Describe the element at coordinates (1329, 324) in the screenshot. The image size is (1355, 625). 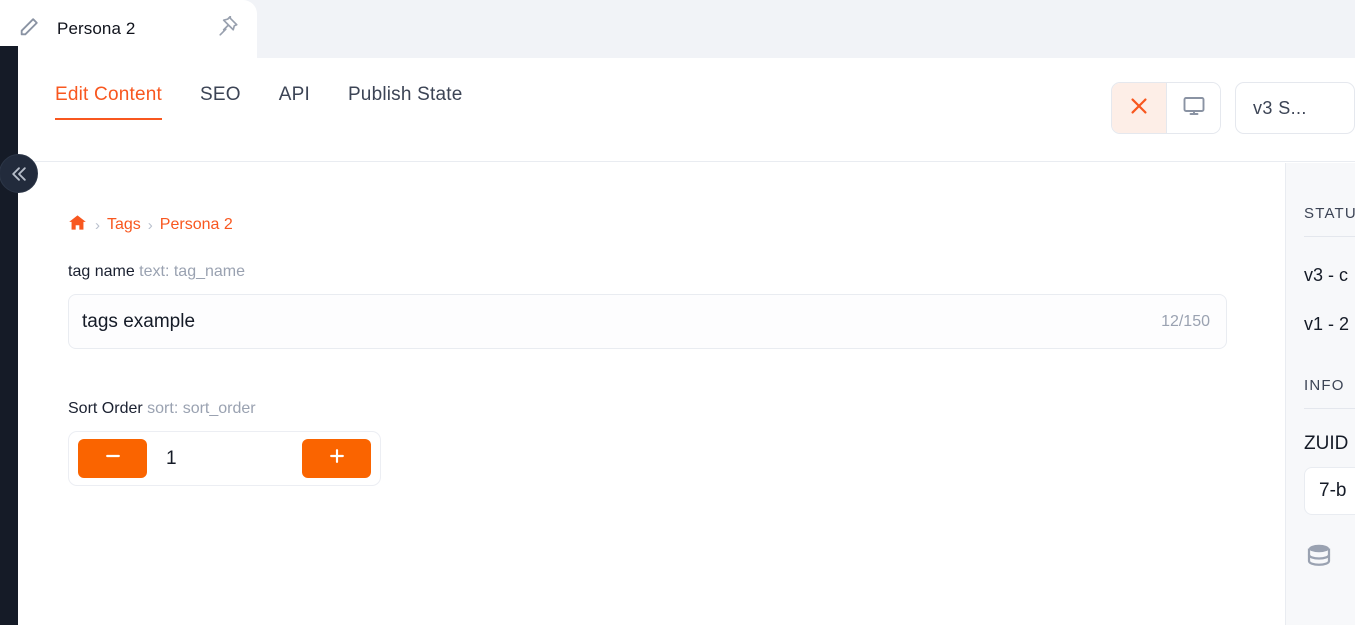
I see `meta-status-row-v1: v1 - 2` at that location.